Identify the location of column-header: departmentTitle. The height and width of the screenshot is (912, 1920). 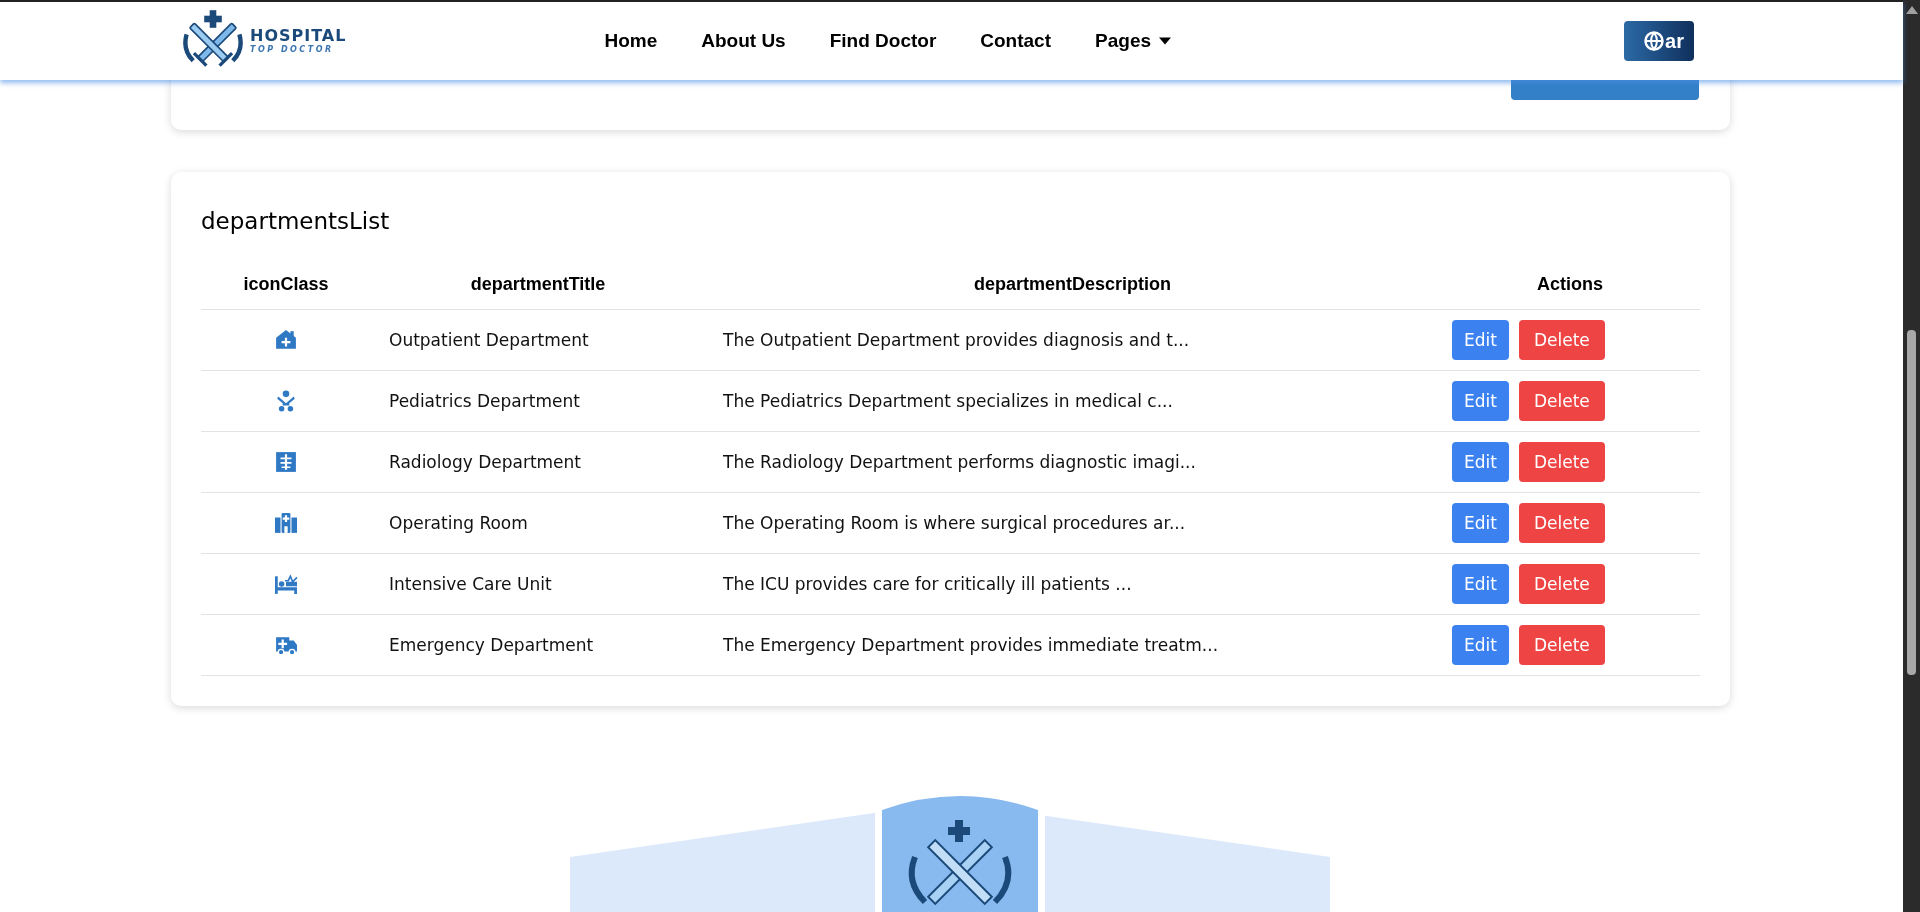
(538, 288).